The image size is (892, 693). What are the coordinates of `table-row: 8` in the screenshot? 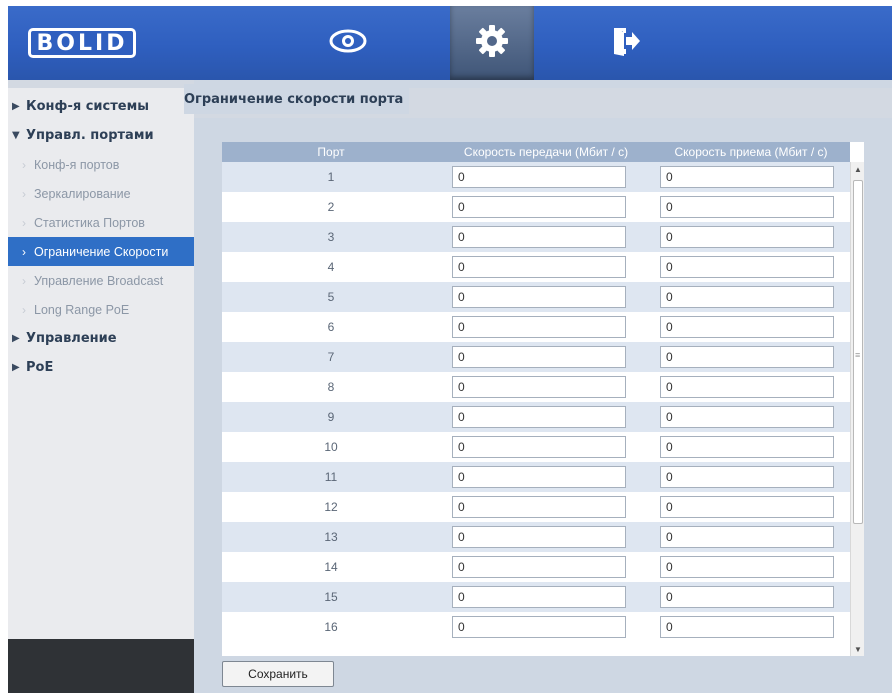 It's located at (536, 387).